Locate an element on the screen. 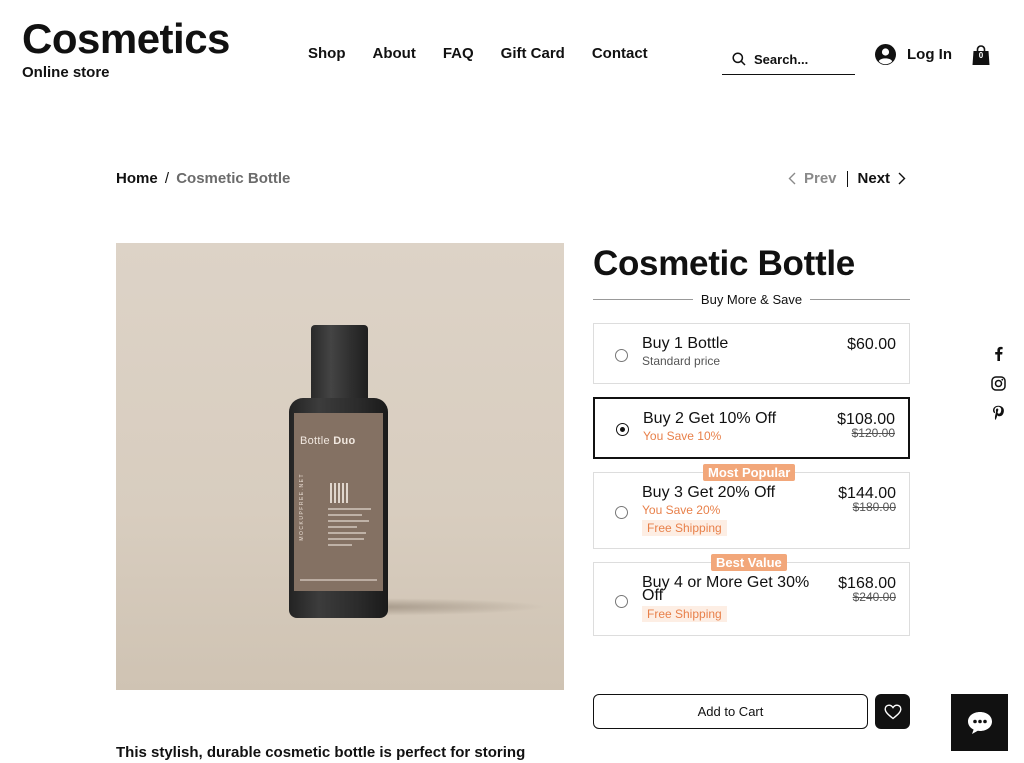 Image resolution: width=1024 pixels, height=763 pixels. offers-heading-label: Buy More & Save is located at coordinates (751, 299).